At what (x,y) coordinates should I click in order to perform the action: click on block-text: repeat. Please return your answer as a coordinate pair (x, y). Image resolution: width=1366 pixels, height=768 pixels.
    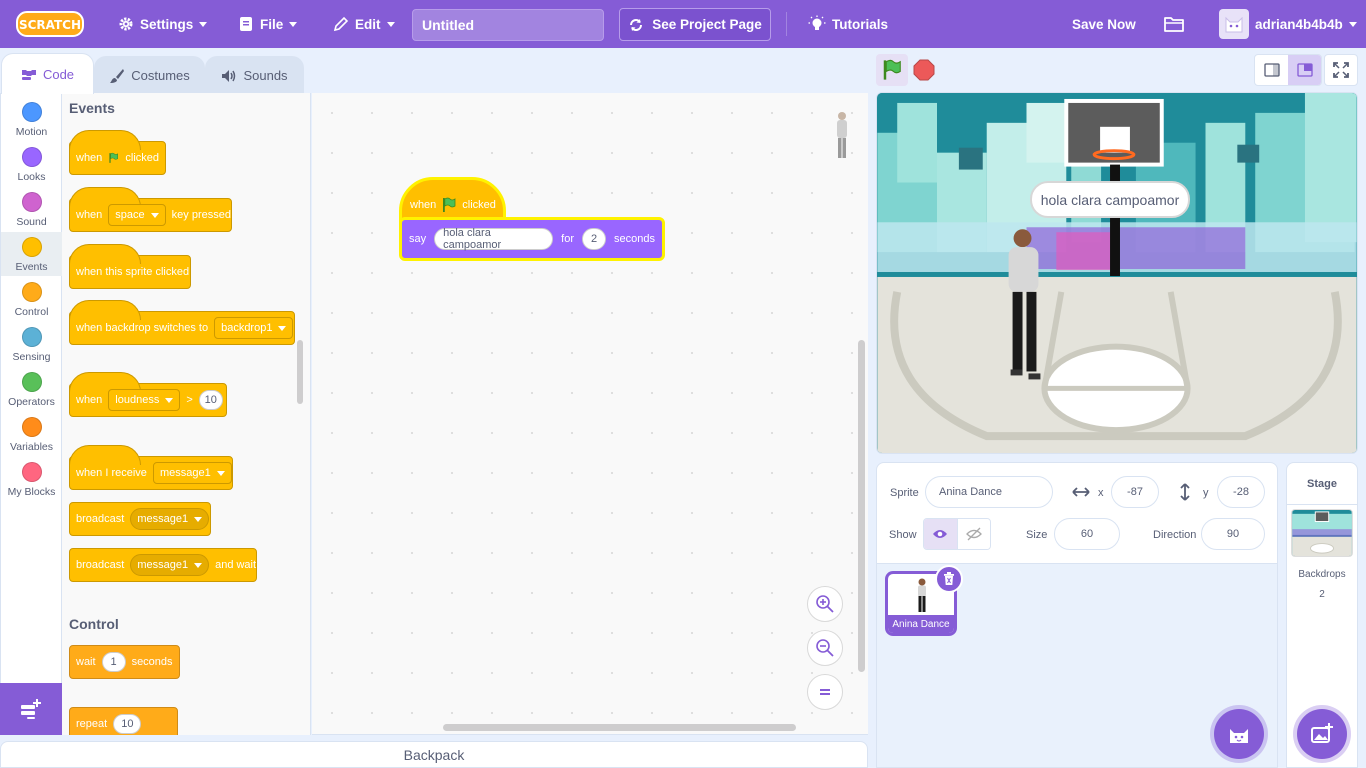
    Looking at the image, I should click on (92, 724).